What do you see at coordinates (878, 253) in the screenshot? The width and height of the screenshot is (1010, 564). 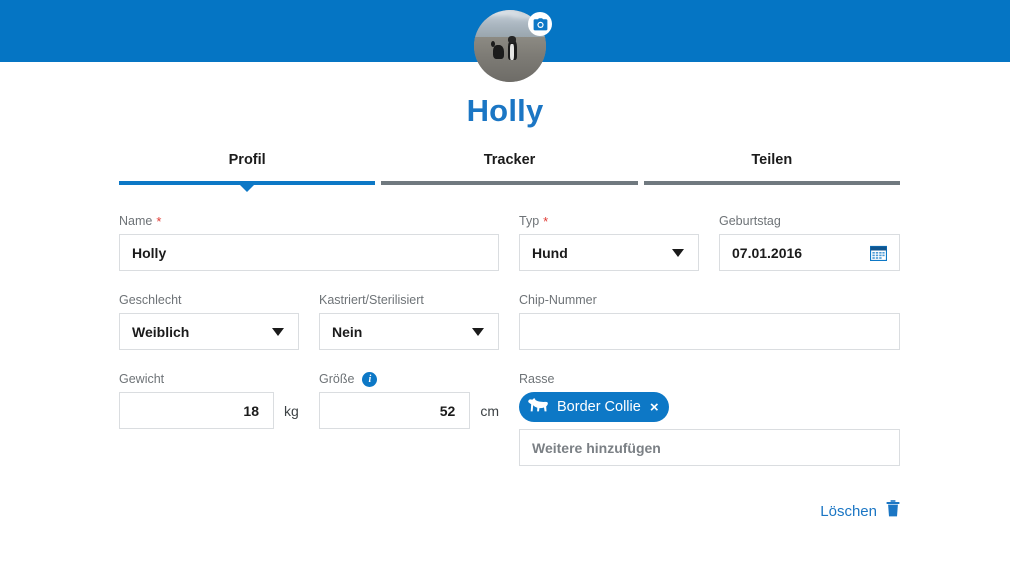 I see `calendar-icon` at bounding box center [878, 253].